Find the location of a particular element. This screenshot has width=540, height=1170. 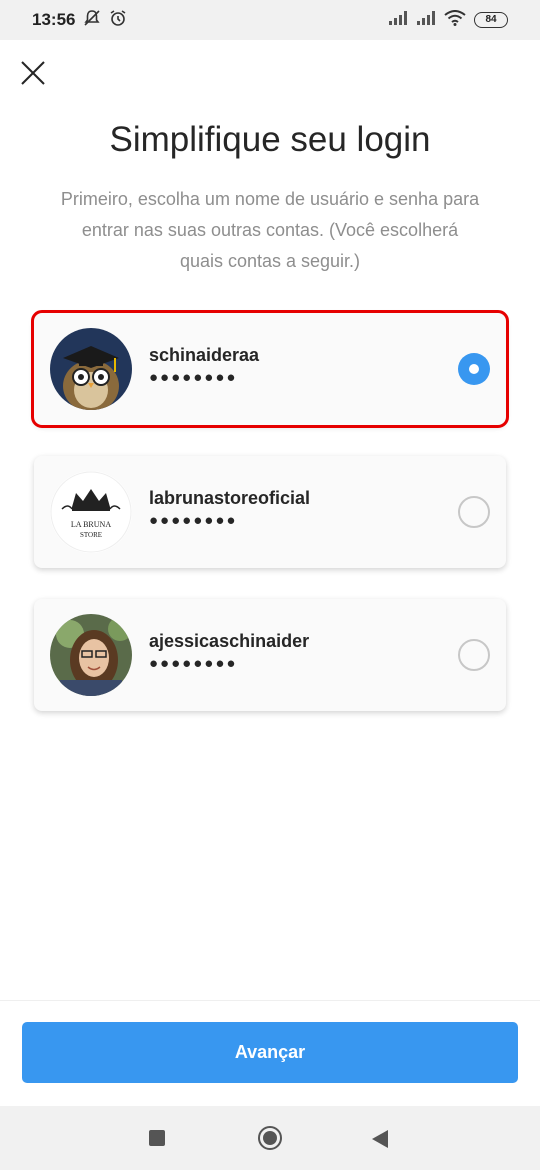

home-icon is located at coordinates (270, 1138).